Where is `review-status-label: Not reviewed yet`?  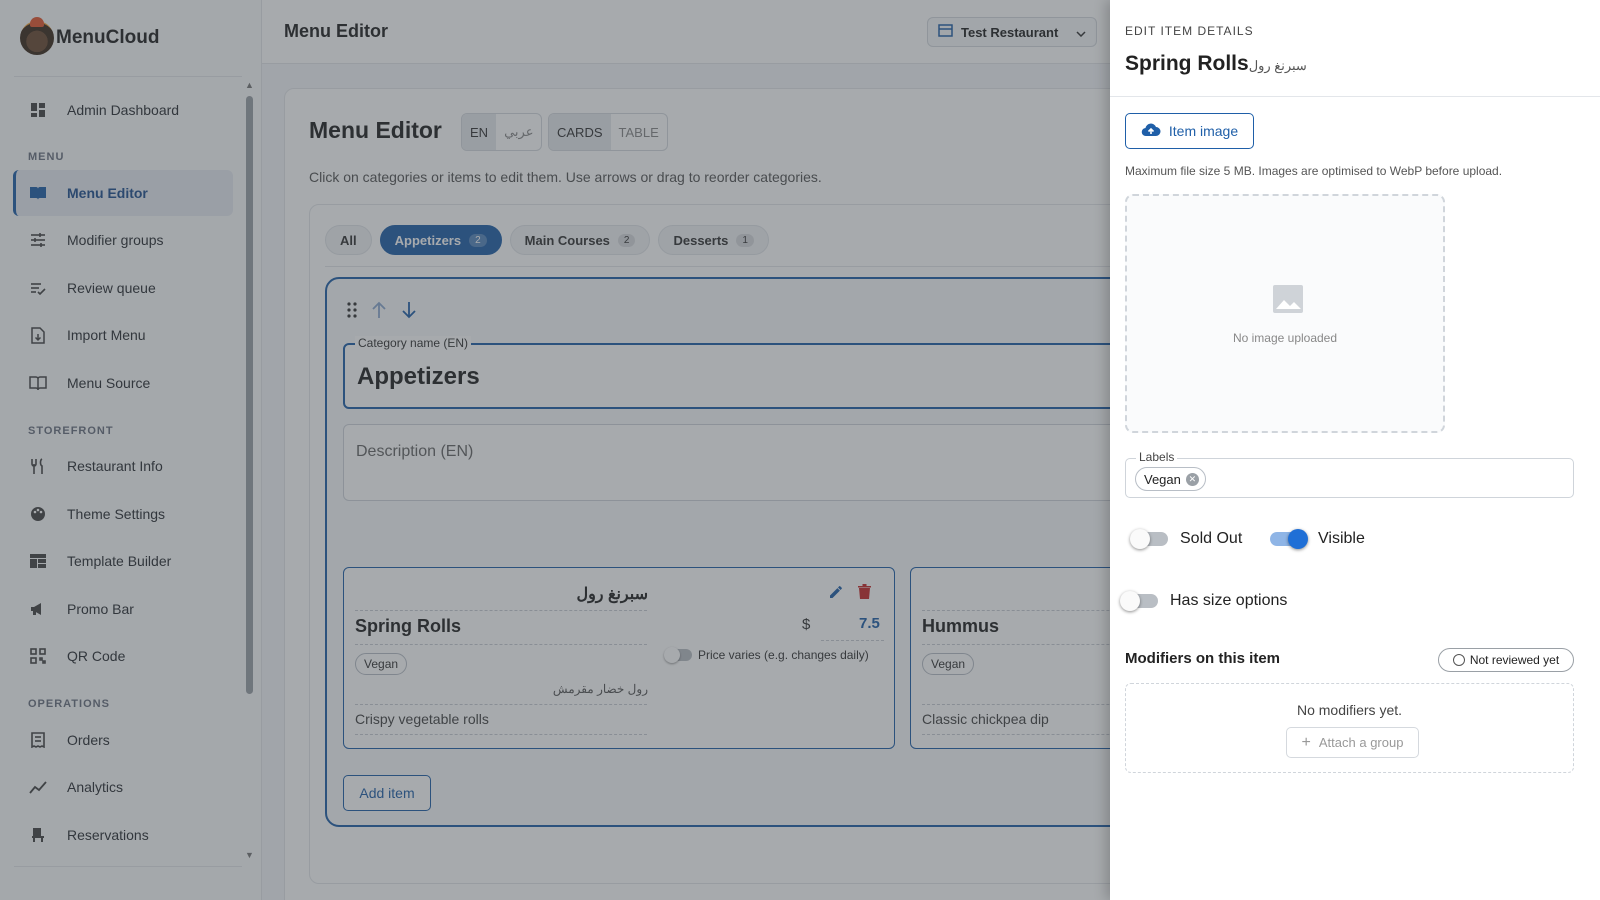 review-status-label: Not reviewed yet is located at coordinates (1514, 660).